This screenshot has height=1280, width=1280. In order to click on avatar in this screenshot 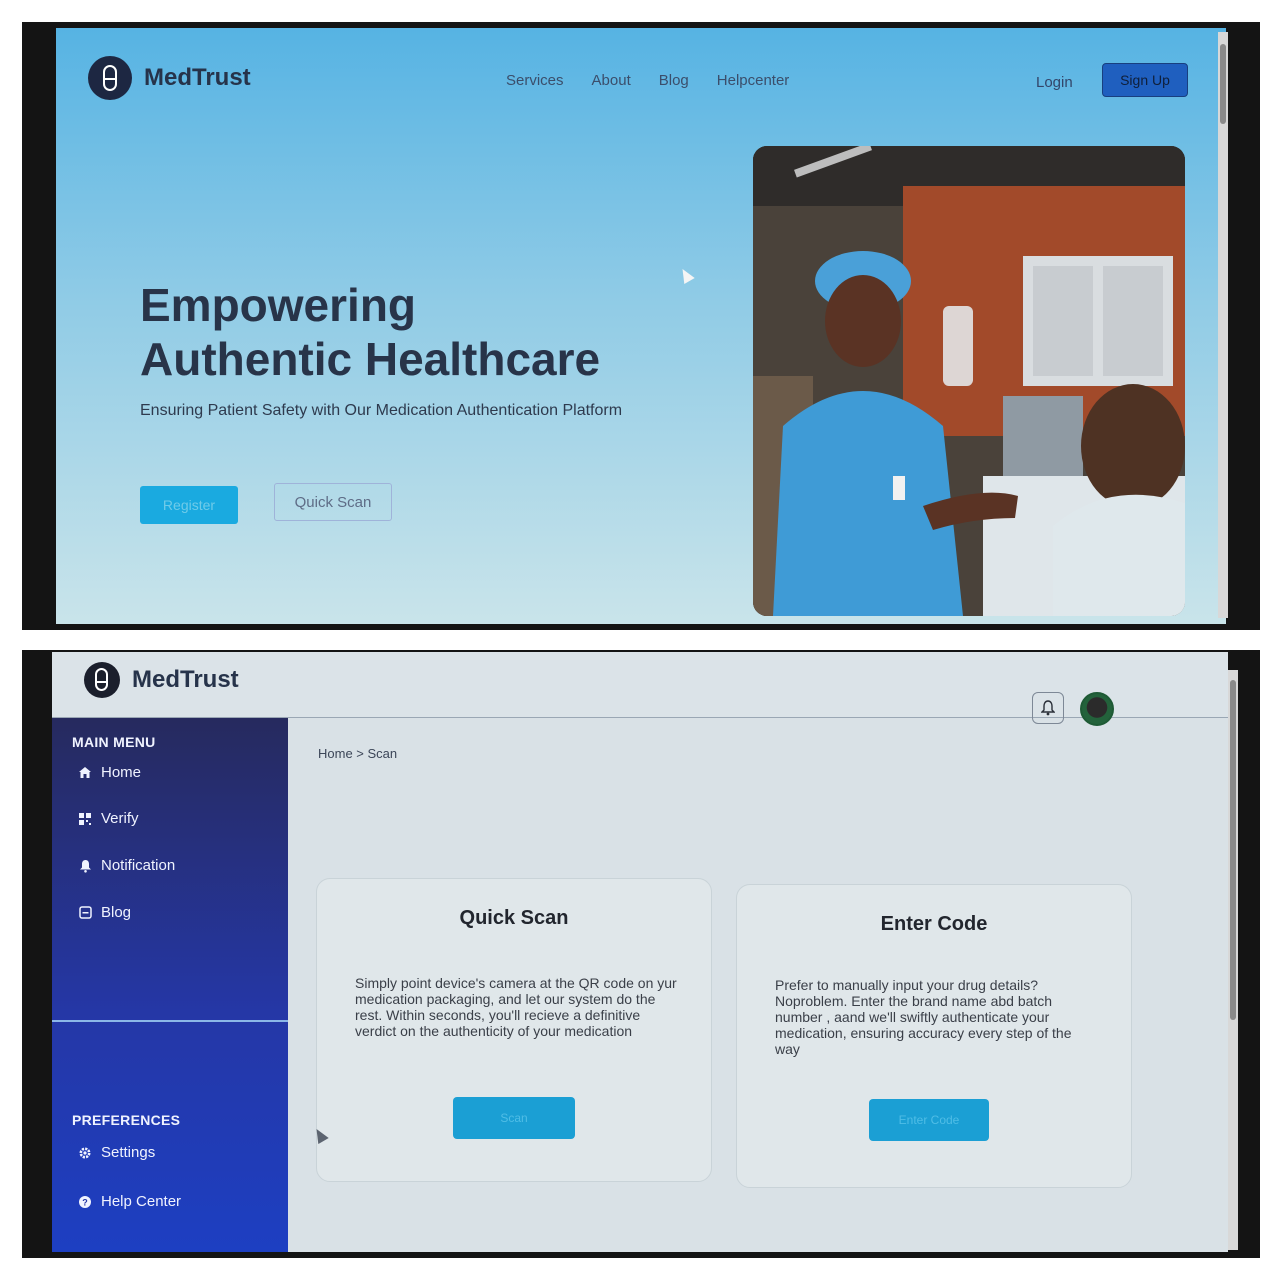, I will do `click(1097, 709)`.